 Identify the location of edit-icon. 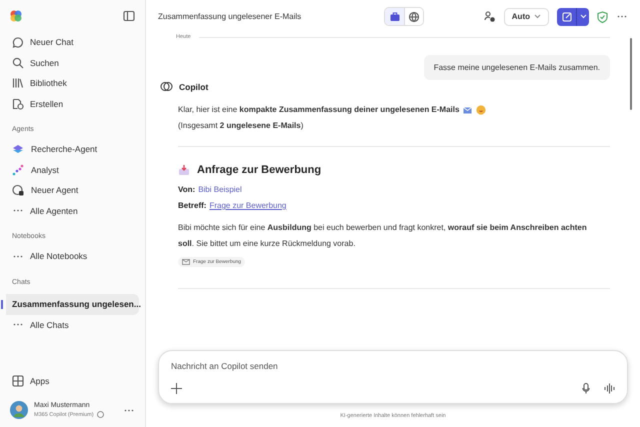
(567, 17).